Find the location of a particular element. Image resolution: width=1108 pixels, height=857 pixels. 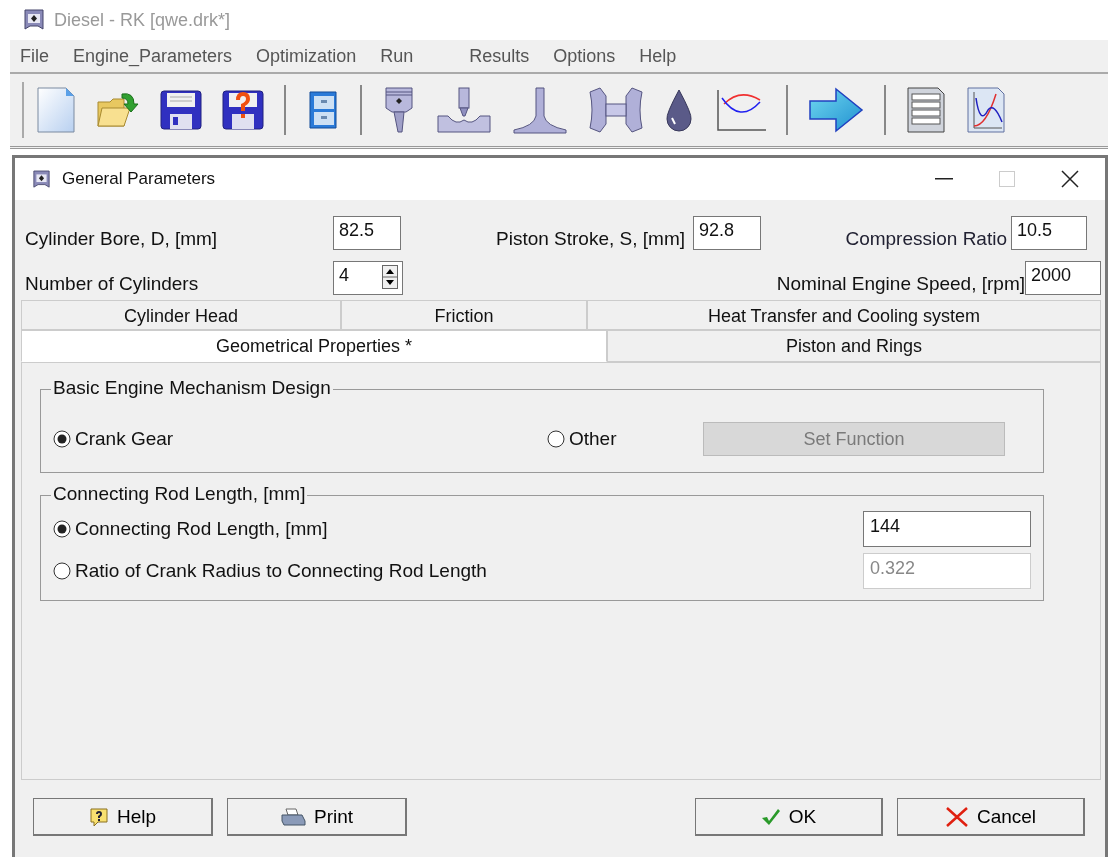

tab: Cylinder Head is located at coordinates (181, 315).